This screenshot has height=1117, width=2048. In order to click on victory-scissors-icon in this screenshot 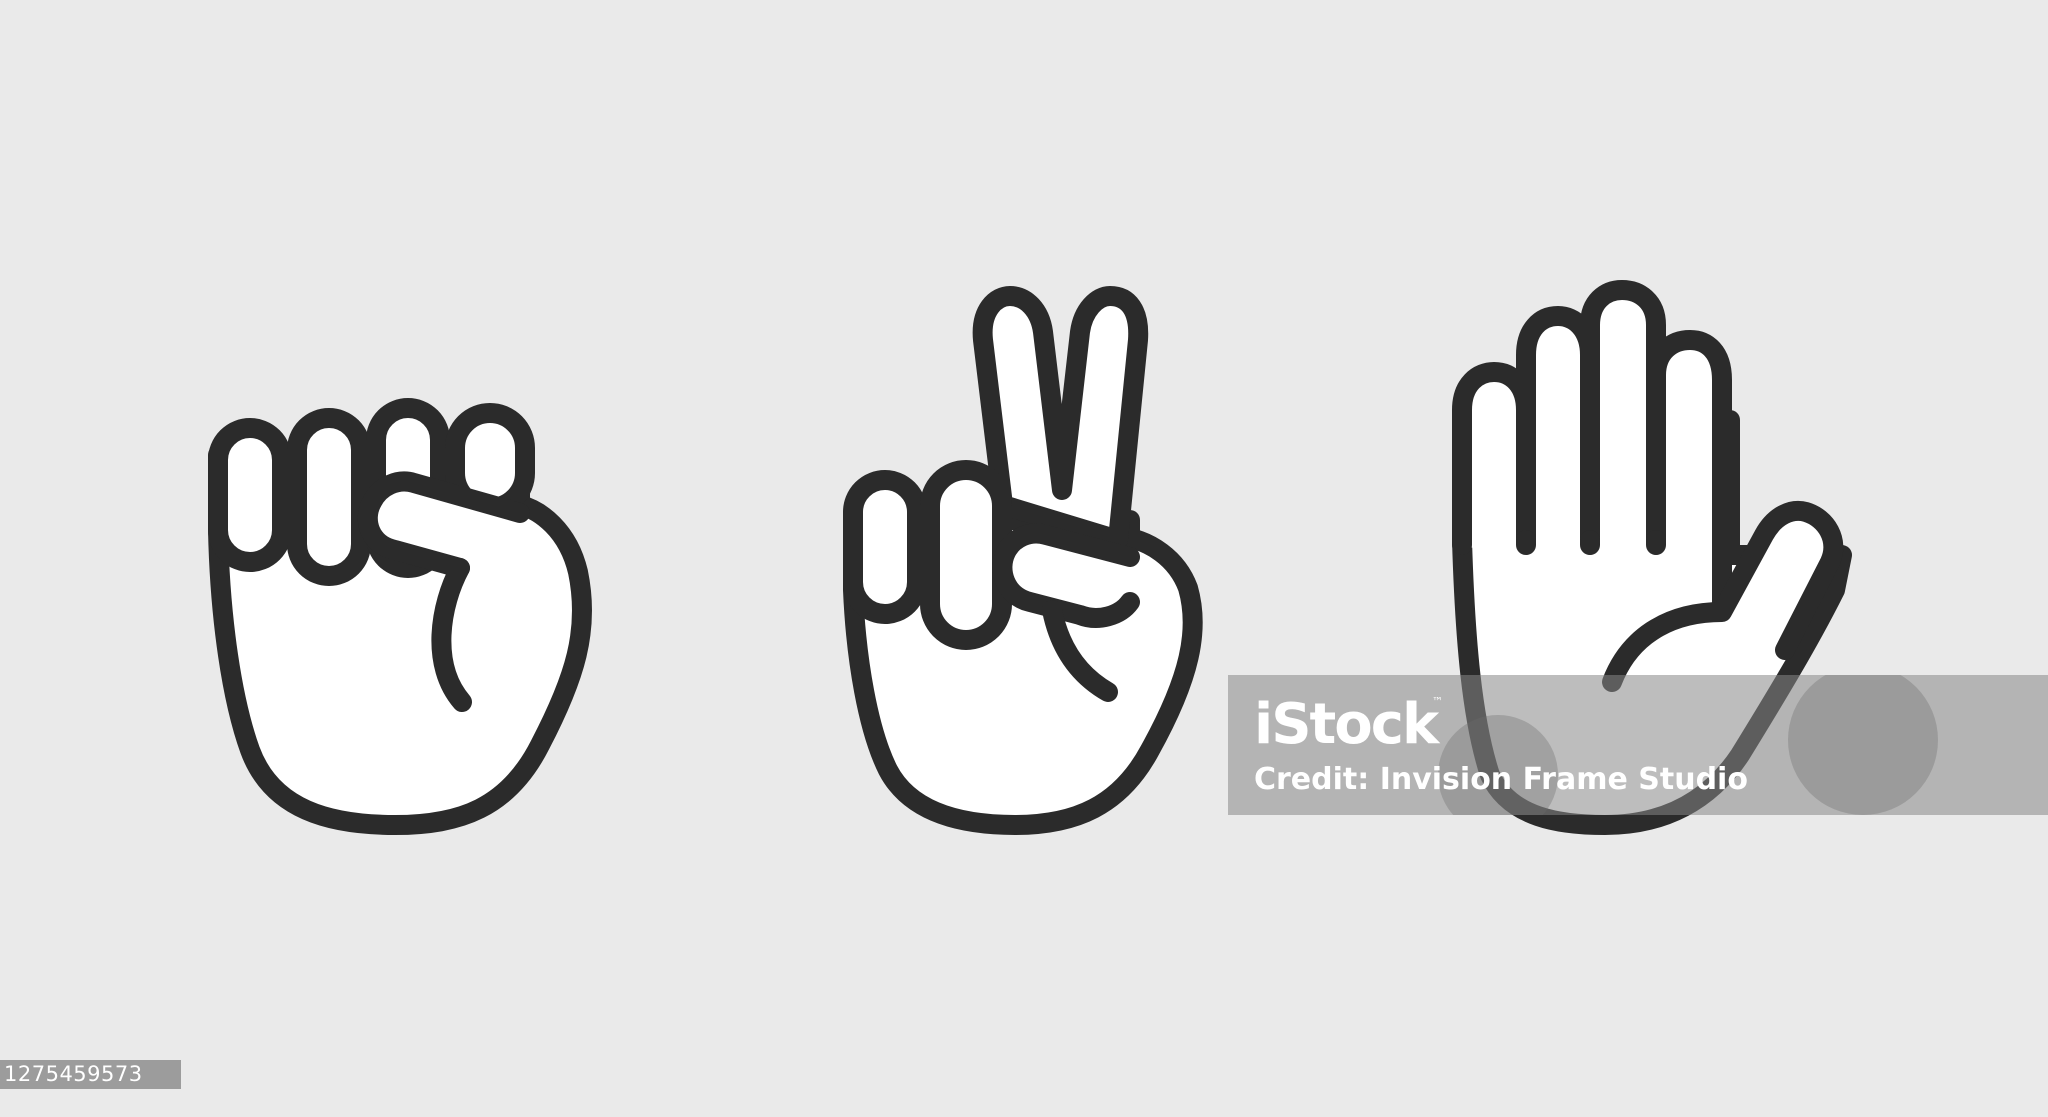, I will do `click(1023, 560)`.